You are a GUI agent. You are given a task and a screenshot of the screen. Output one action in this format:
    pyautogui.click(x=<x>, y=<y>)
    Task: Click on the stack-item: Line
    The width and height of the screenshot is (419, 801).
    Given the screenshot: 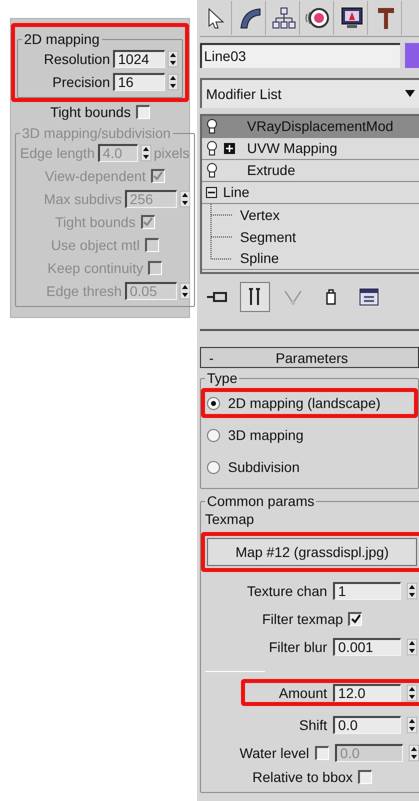 What is the action you would take?
    pyautogui.click(x=310, y=193)
    